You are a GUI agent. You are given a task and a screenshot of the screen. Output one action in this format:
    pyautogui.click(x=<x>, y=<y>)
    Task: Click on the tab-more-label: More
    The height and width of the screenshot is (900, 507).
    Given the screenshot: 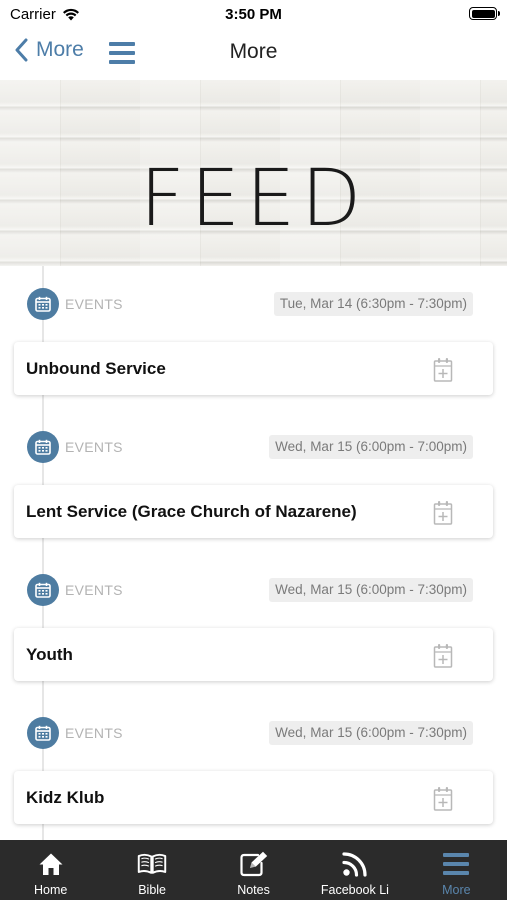 What is the action you would take?
    pyautogui.click(x=456, y=890)
    